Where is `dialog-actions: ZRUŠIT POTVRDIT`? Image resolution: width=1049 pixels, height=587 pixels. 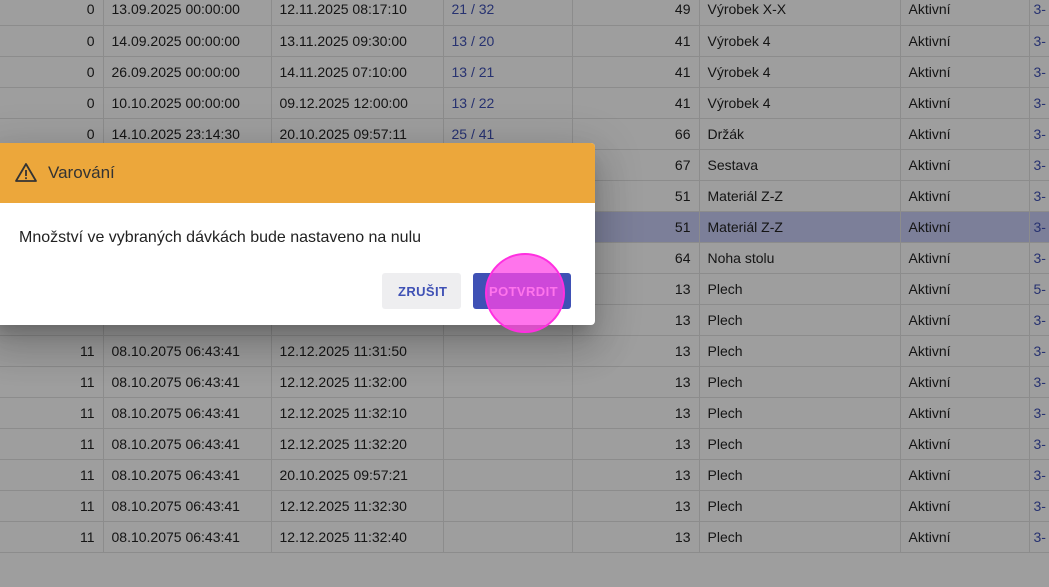 dialog-actions: ZRUŠIT POTVRDIT is located at coordinates (476, 291).